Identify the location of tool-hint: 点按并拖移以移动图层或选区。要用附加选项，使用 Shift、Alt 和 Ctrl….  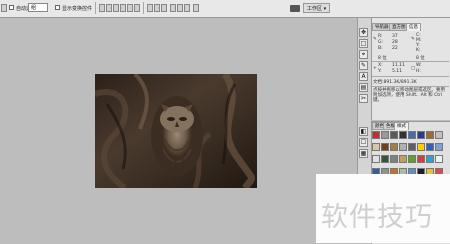
(409, 95).